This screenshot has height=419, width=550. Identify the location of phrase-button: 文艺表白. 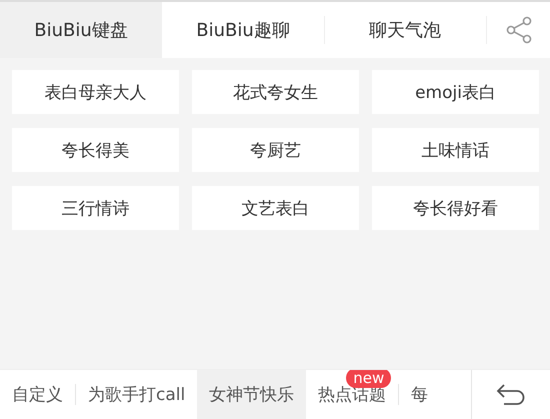
(275, 208).